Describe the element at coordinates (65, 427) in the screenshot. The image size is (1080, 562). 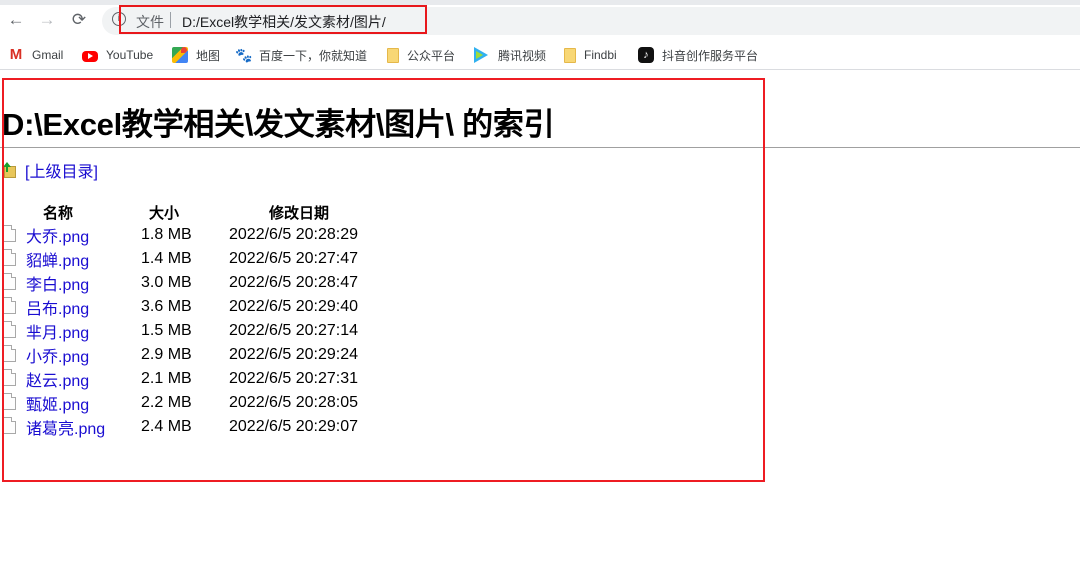
I see `file-link: 诸葛亮.png` at that location.